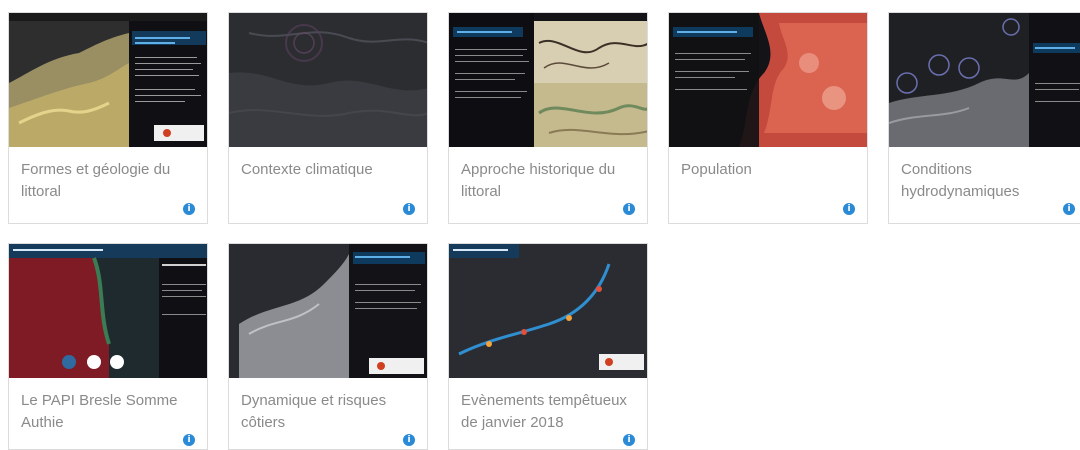 The image size is (1080, 450). I want to click on card-caption: Conditions hydrodynamiques i, so click(984, 185).